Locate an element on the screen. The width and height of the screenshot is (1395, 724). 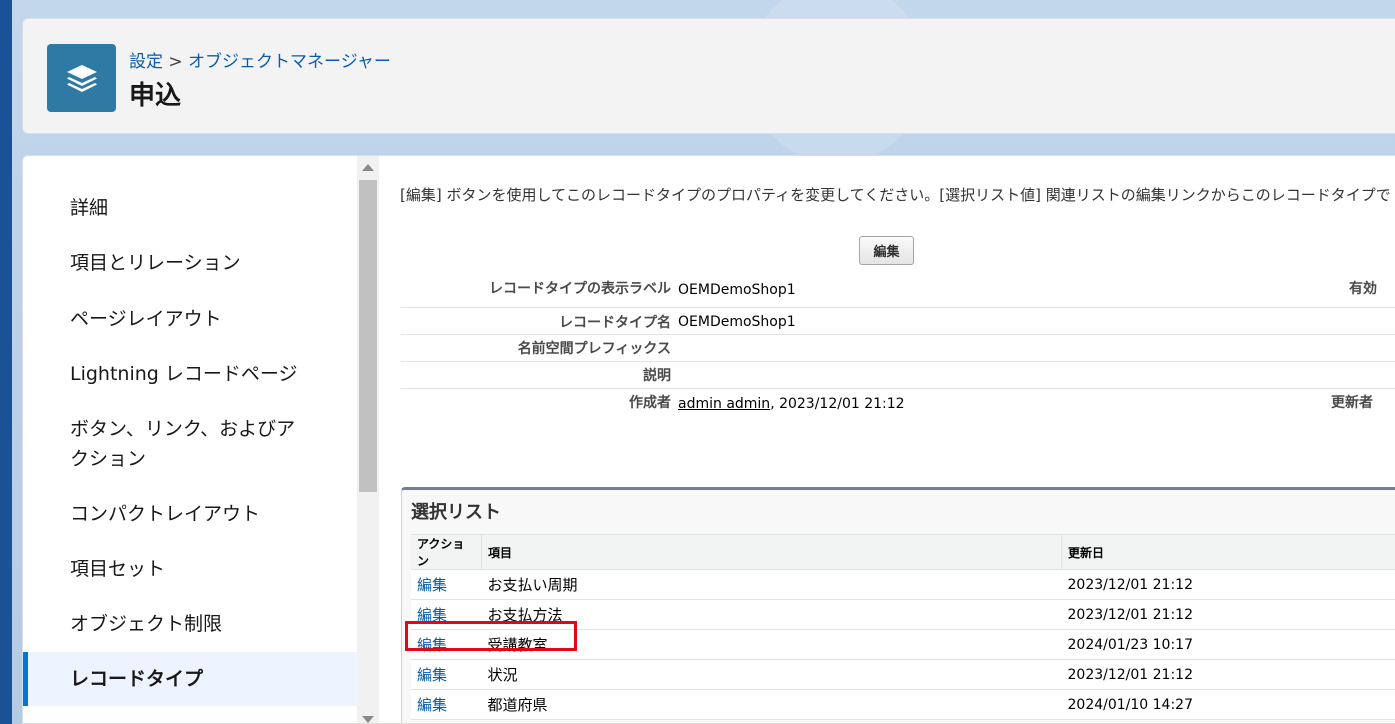
column-header-field: 項目 is located at coordinates (771, 552).